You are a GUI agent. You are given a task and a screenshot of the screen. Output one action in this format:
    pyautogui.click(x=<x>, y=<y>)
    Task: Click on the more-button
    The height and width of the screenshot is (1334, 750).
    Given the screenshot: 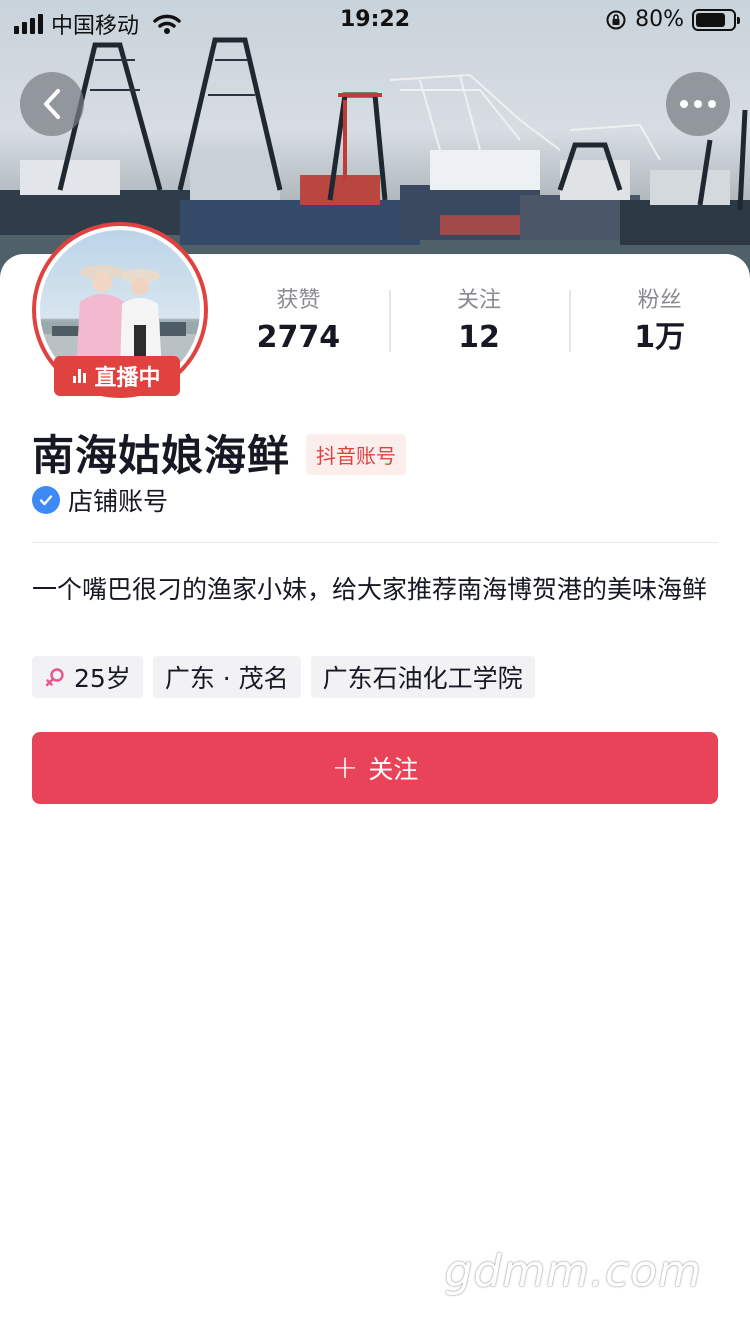 What is the action you would take?
    pyautogui.click(x=698, y=104)
    